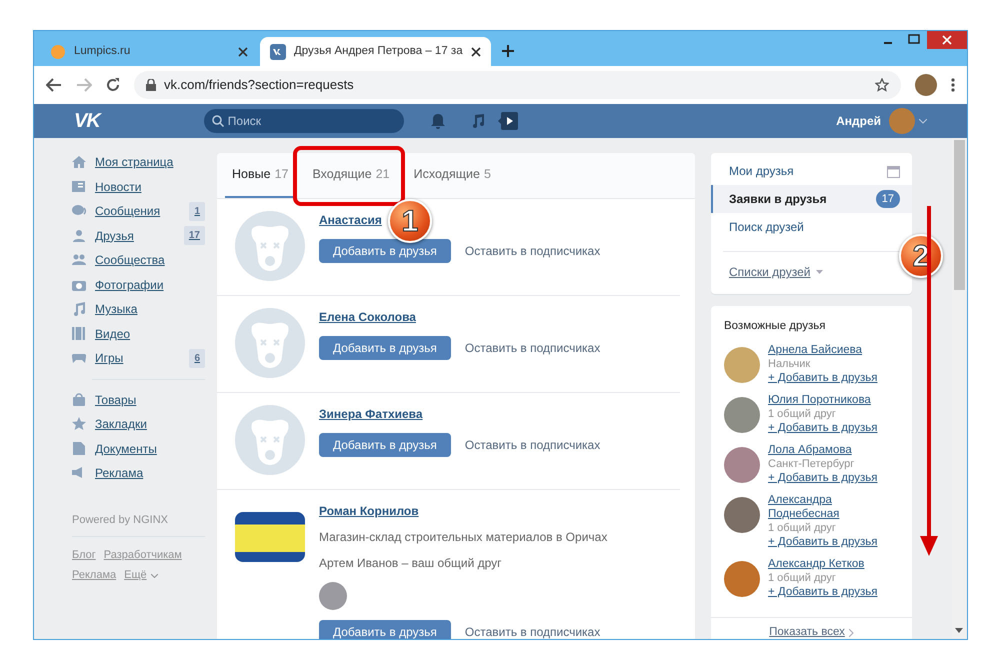 The image size is (1000, 672). What do you see at coordinates (138, 473) in the screenshot?
I see `sidebar-item: Реклама` at bounding box center [138, 473].